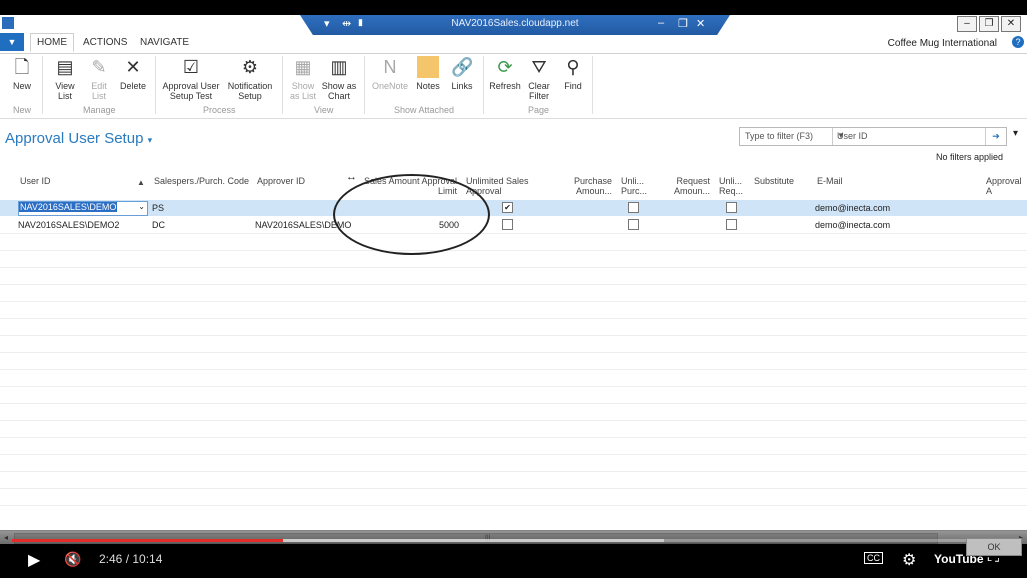  I want to click on group-label-show-attached: Show Attached, so click(424, 110).